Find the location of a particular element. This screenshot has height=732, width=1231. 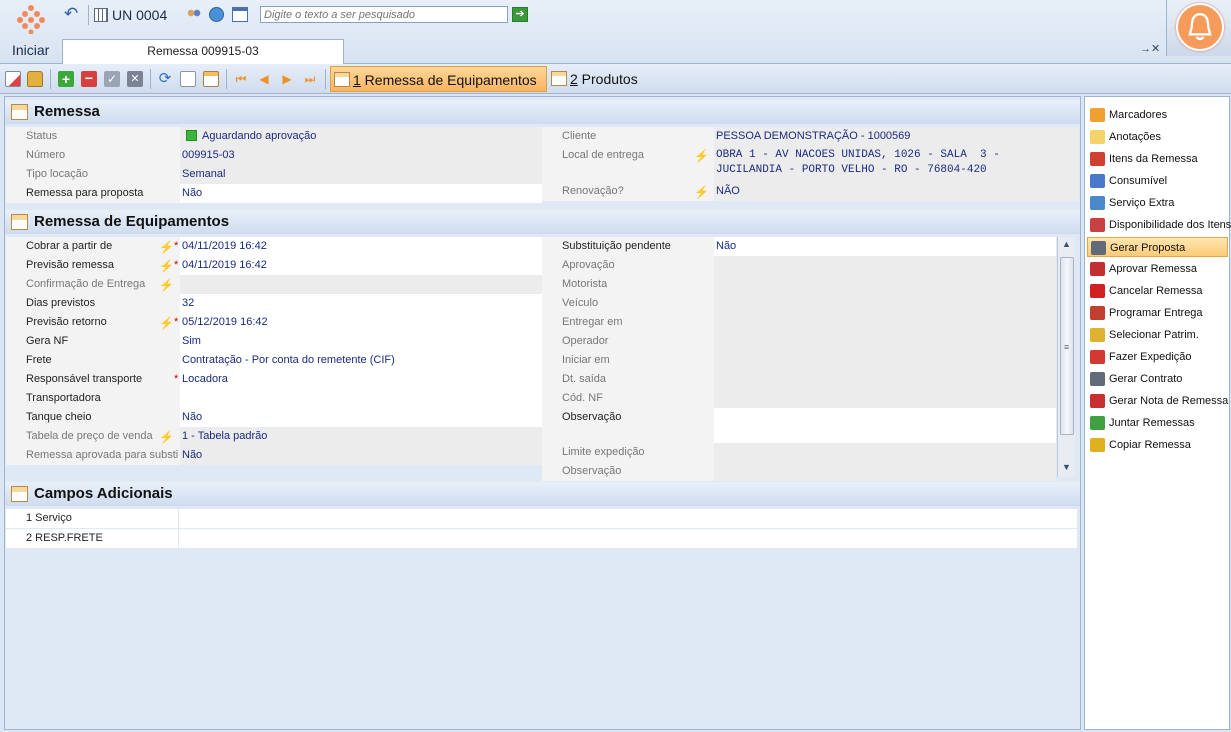

next-record-icon: ▶ is located at coordinates (287, 79).